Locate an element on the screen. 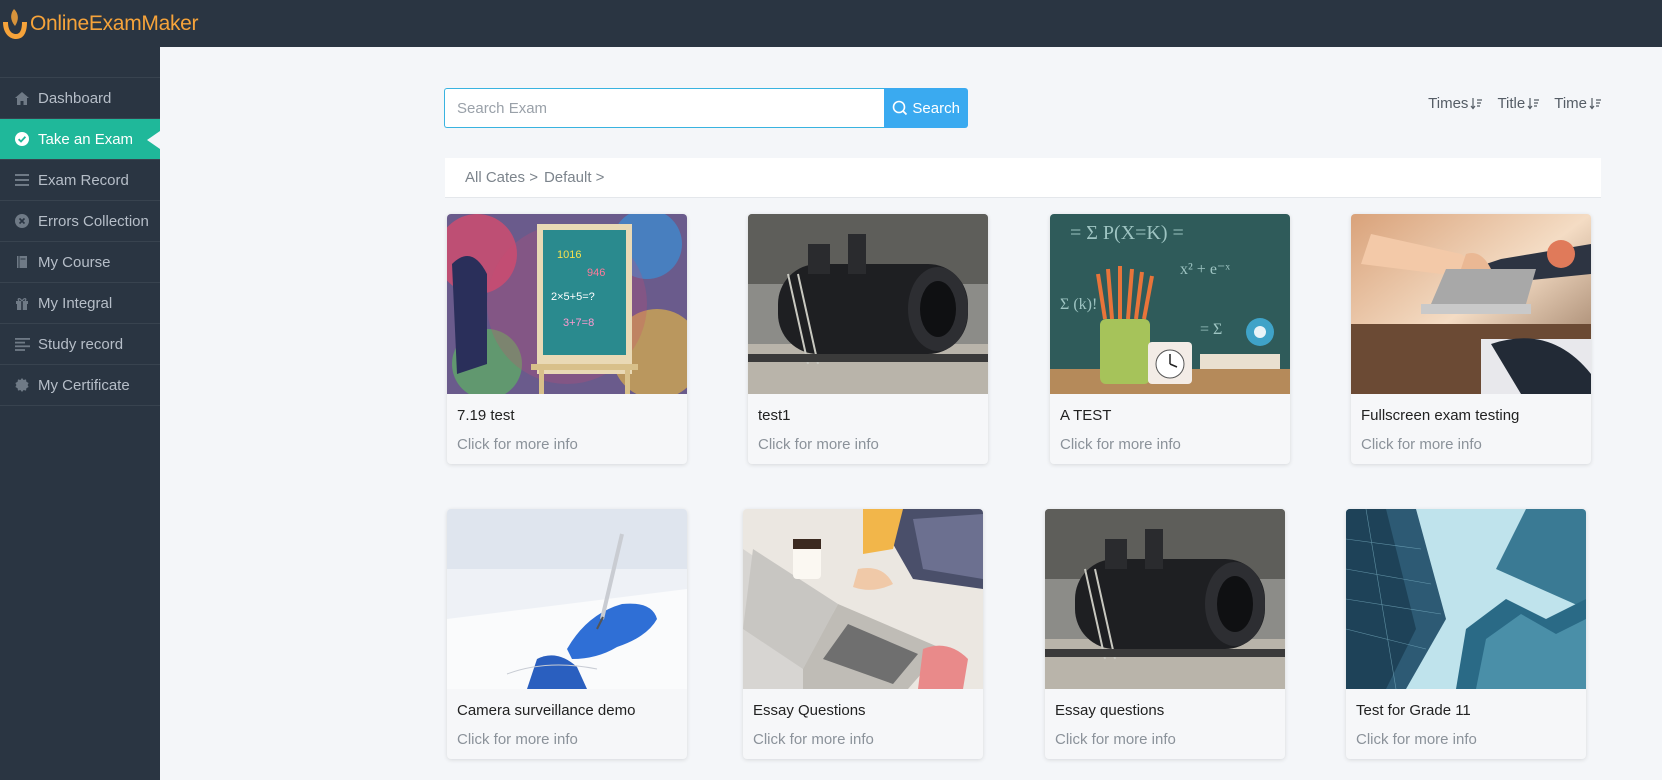  card-image-skyscrapers is located at coordinates (1466, 599).